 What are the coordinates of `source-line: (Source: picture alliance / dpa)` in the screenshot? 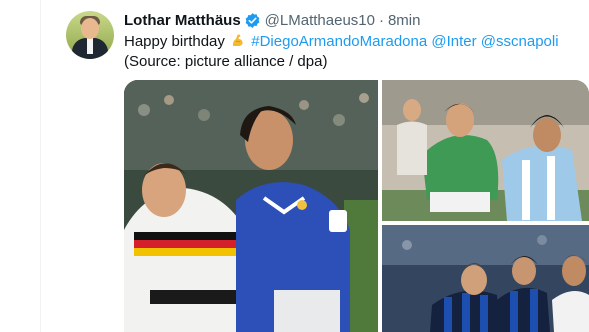 It's located at (226, 61).